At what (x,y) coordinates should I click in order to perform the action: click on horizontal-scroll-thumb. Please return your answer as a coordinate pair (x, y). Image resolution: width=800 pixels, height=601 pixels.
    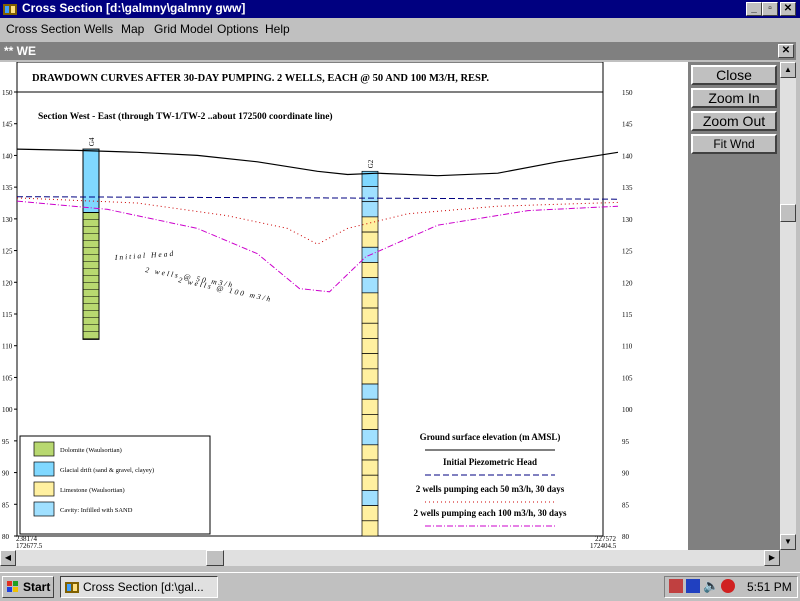
    Looking at the image, I should click on (215, 558).